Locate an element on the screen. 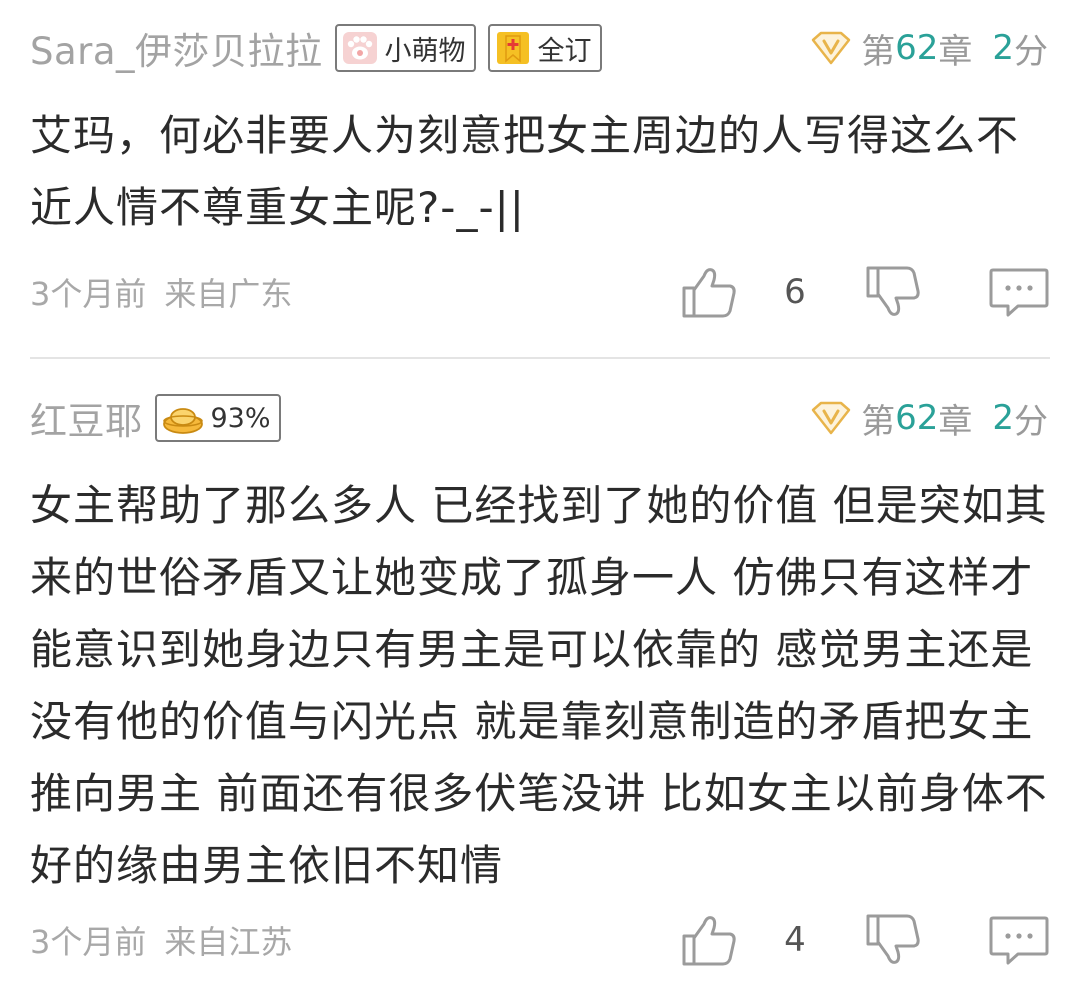  badge-label: 小萌物 is located at coordinates (425, 51).